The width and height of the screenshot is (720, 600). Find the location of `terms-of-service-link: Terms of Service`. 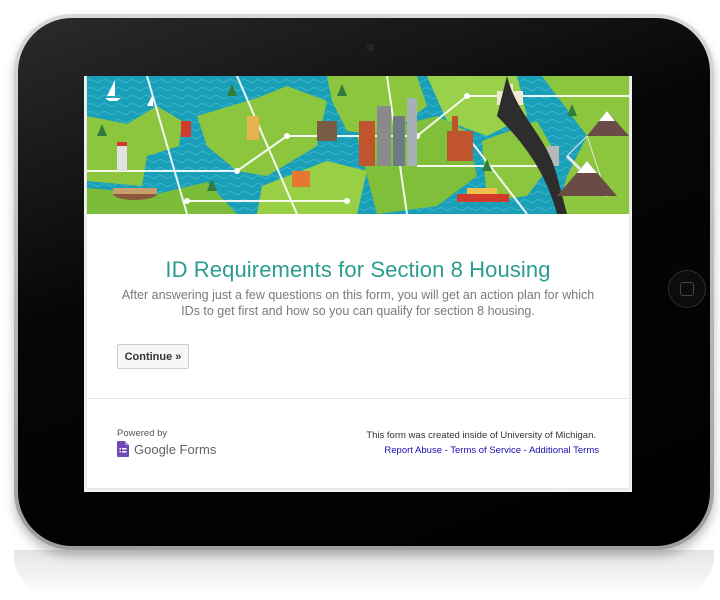

terms-of-service-link: Terms of Service is located at coordinates (485, 450).